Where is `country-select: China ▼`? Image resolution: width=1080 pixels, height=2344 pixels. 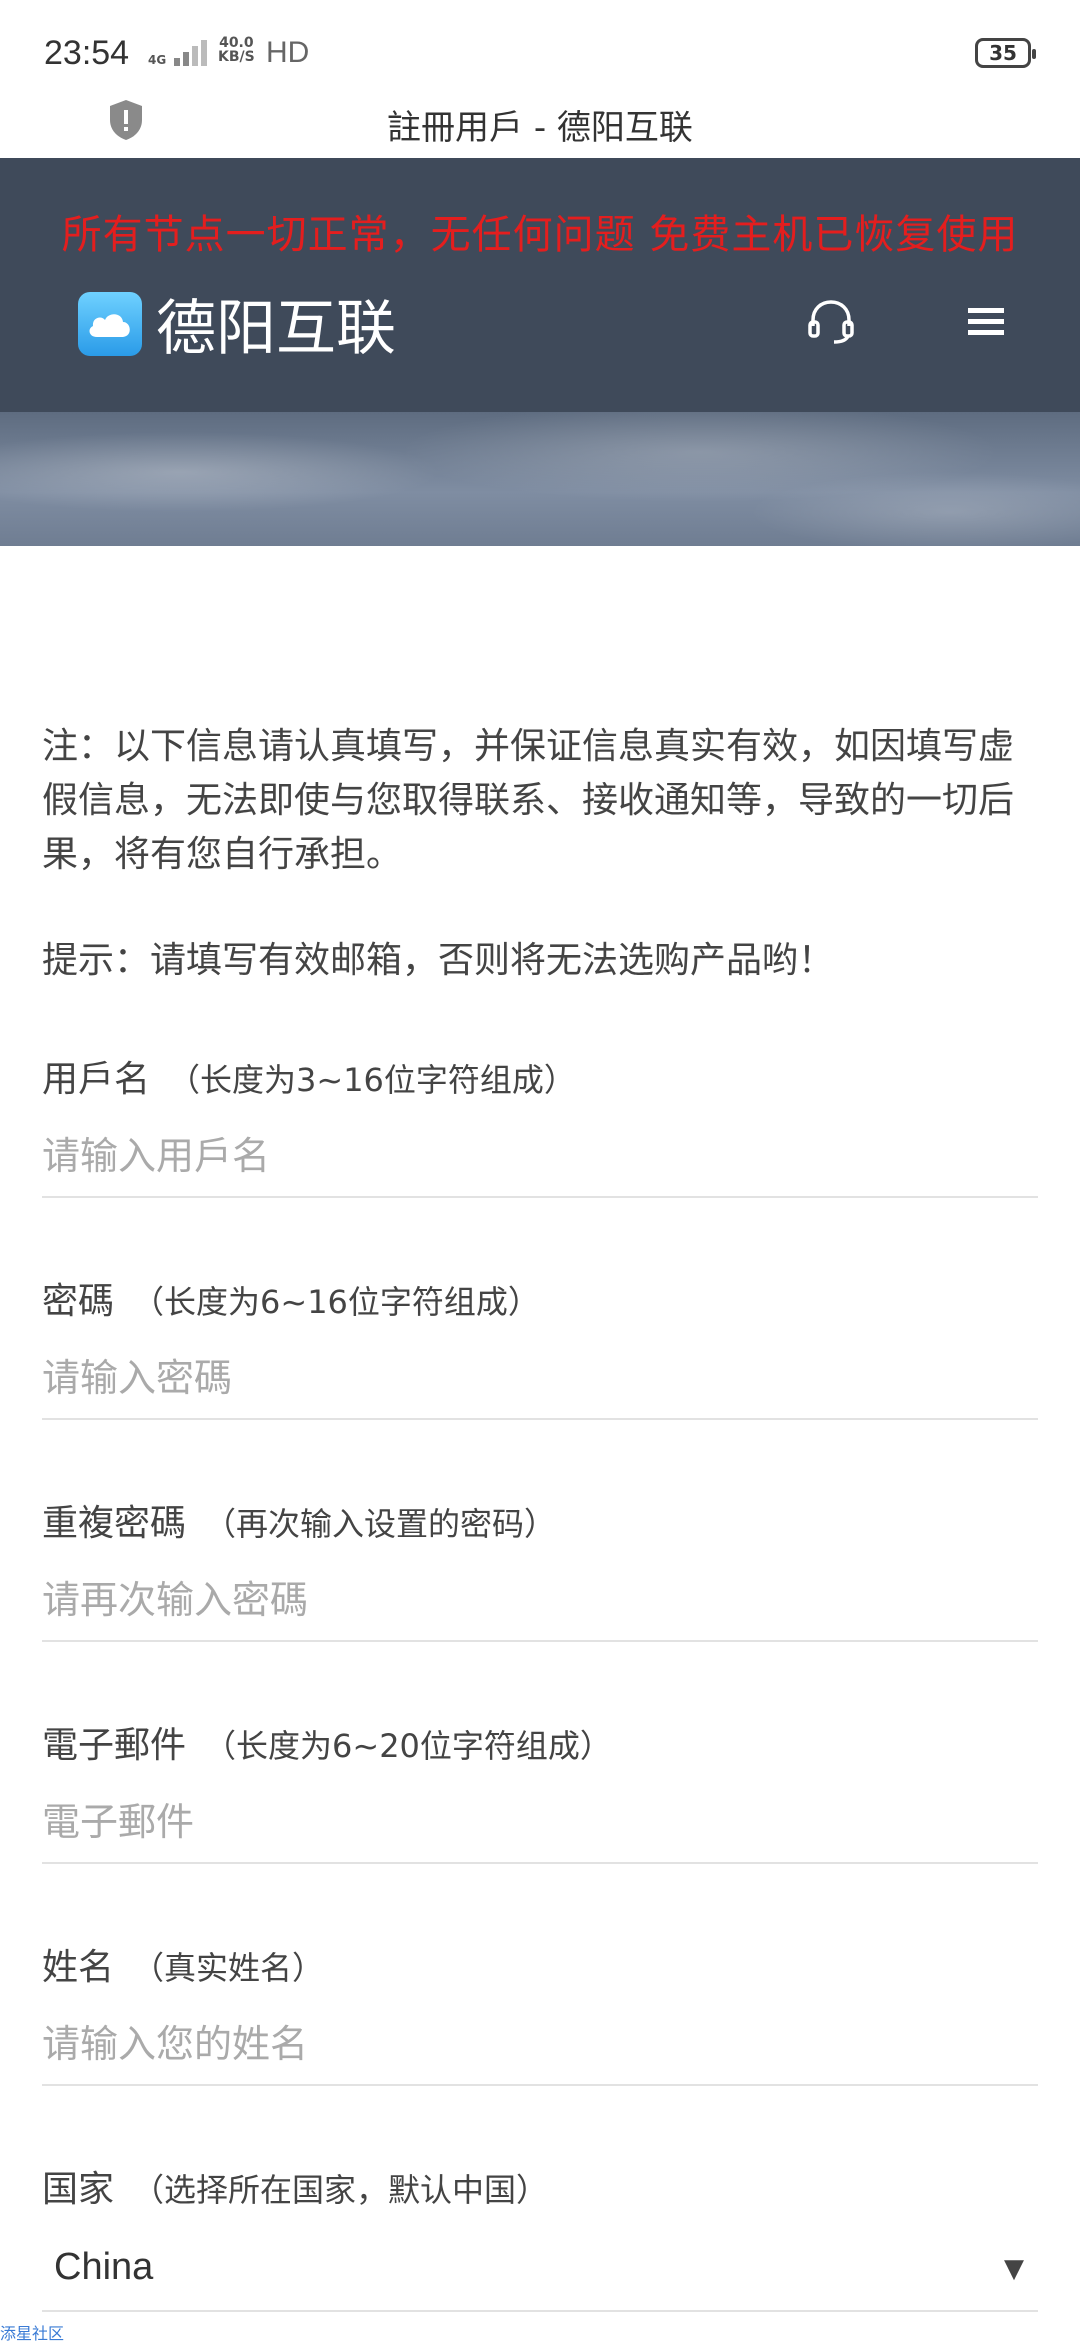
country-select: China ▼ is located at coordinates (540, 2272).